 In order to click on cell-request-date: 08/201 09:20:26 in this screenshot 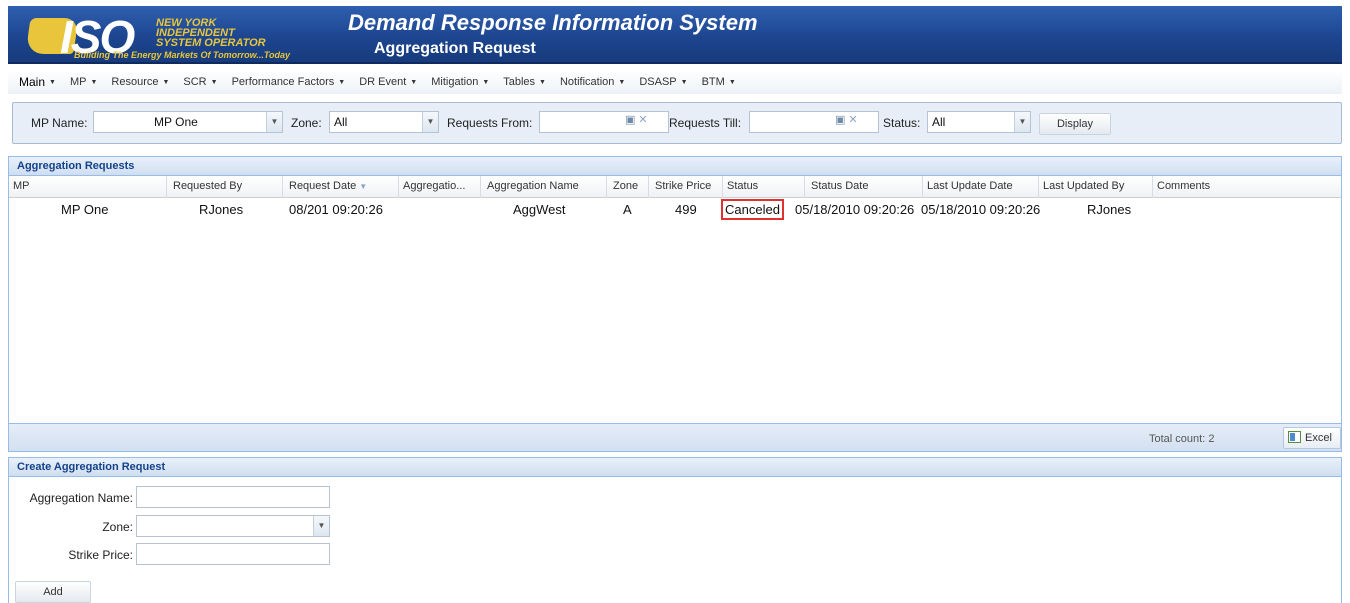, I will do `click(336, 209)`.